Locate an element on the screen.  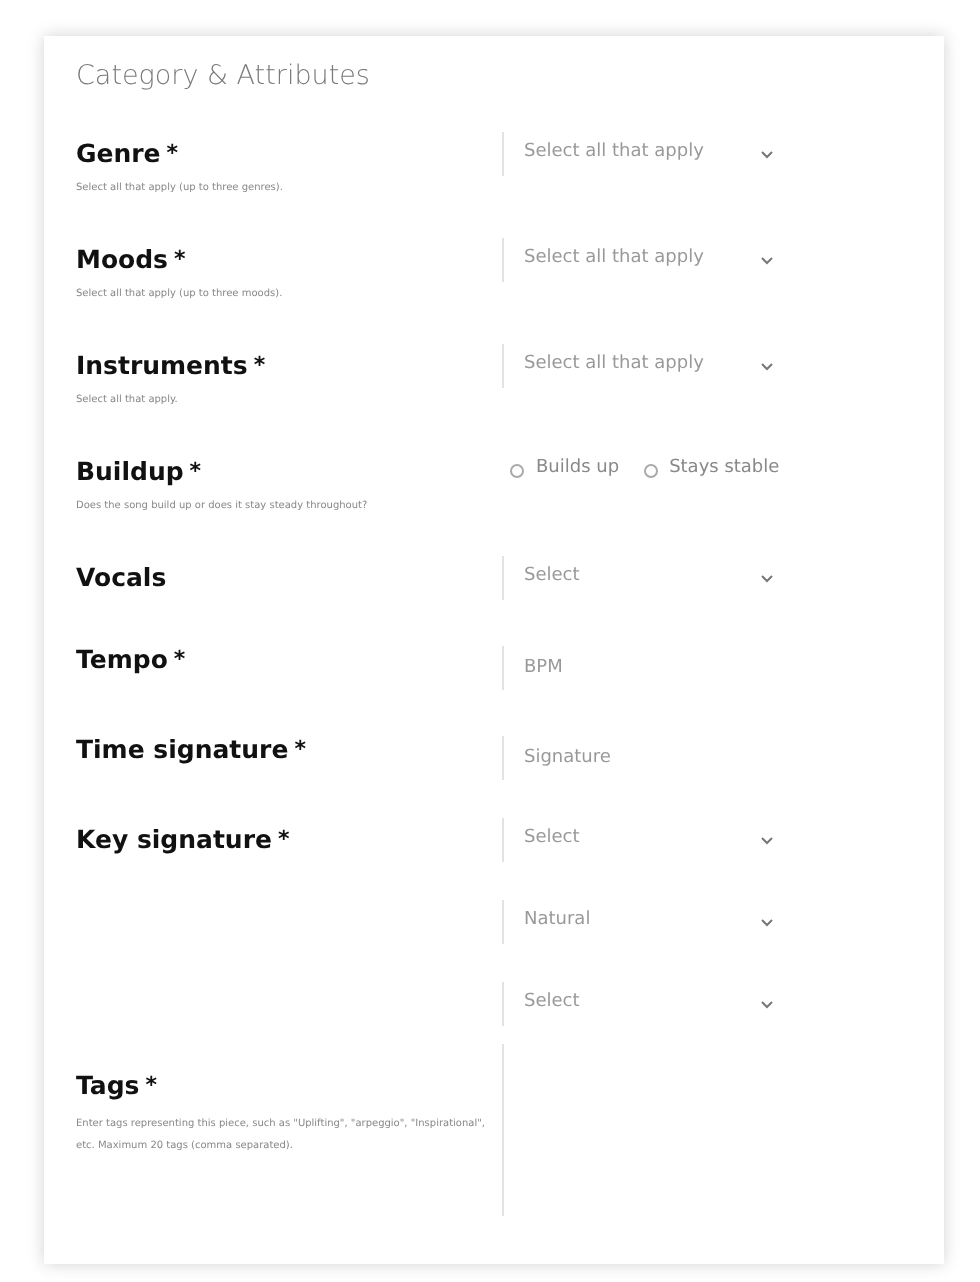
field-label: Genre is located at coordinates (118, 153).